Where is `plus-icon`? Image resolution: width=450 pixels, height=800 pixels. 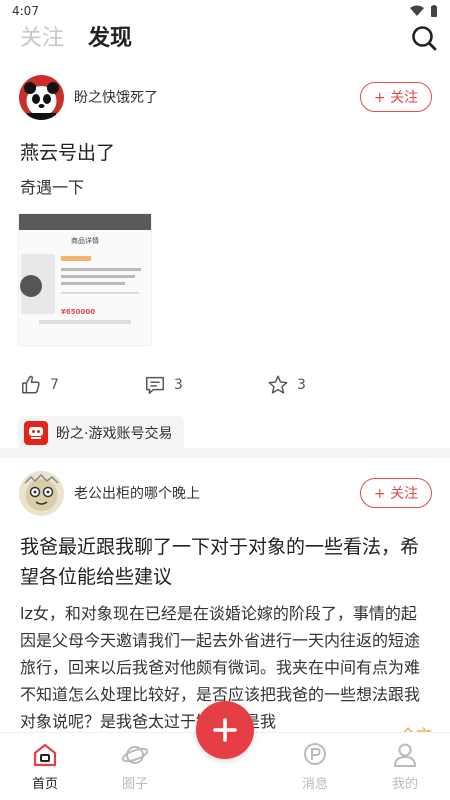 plus-icon is located at coordinates (225, 730).